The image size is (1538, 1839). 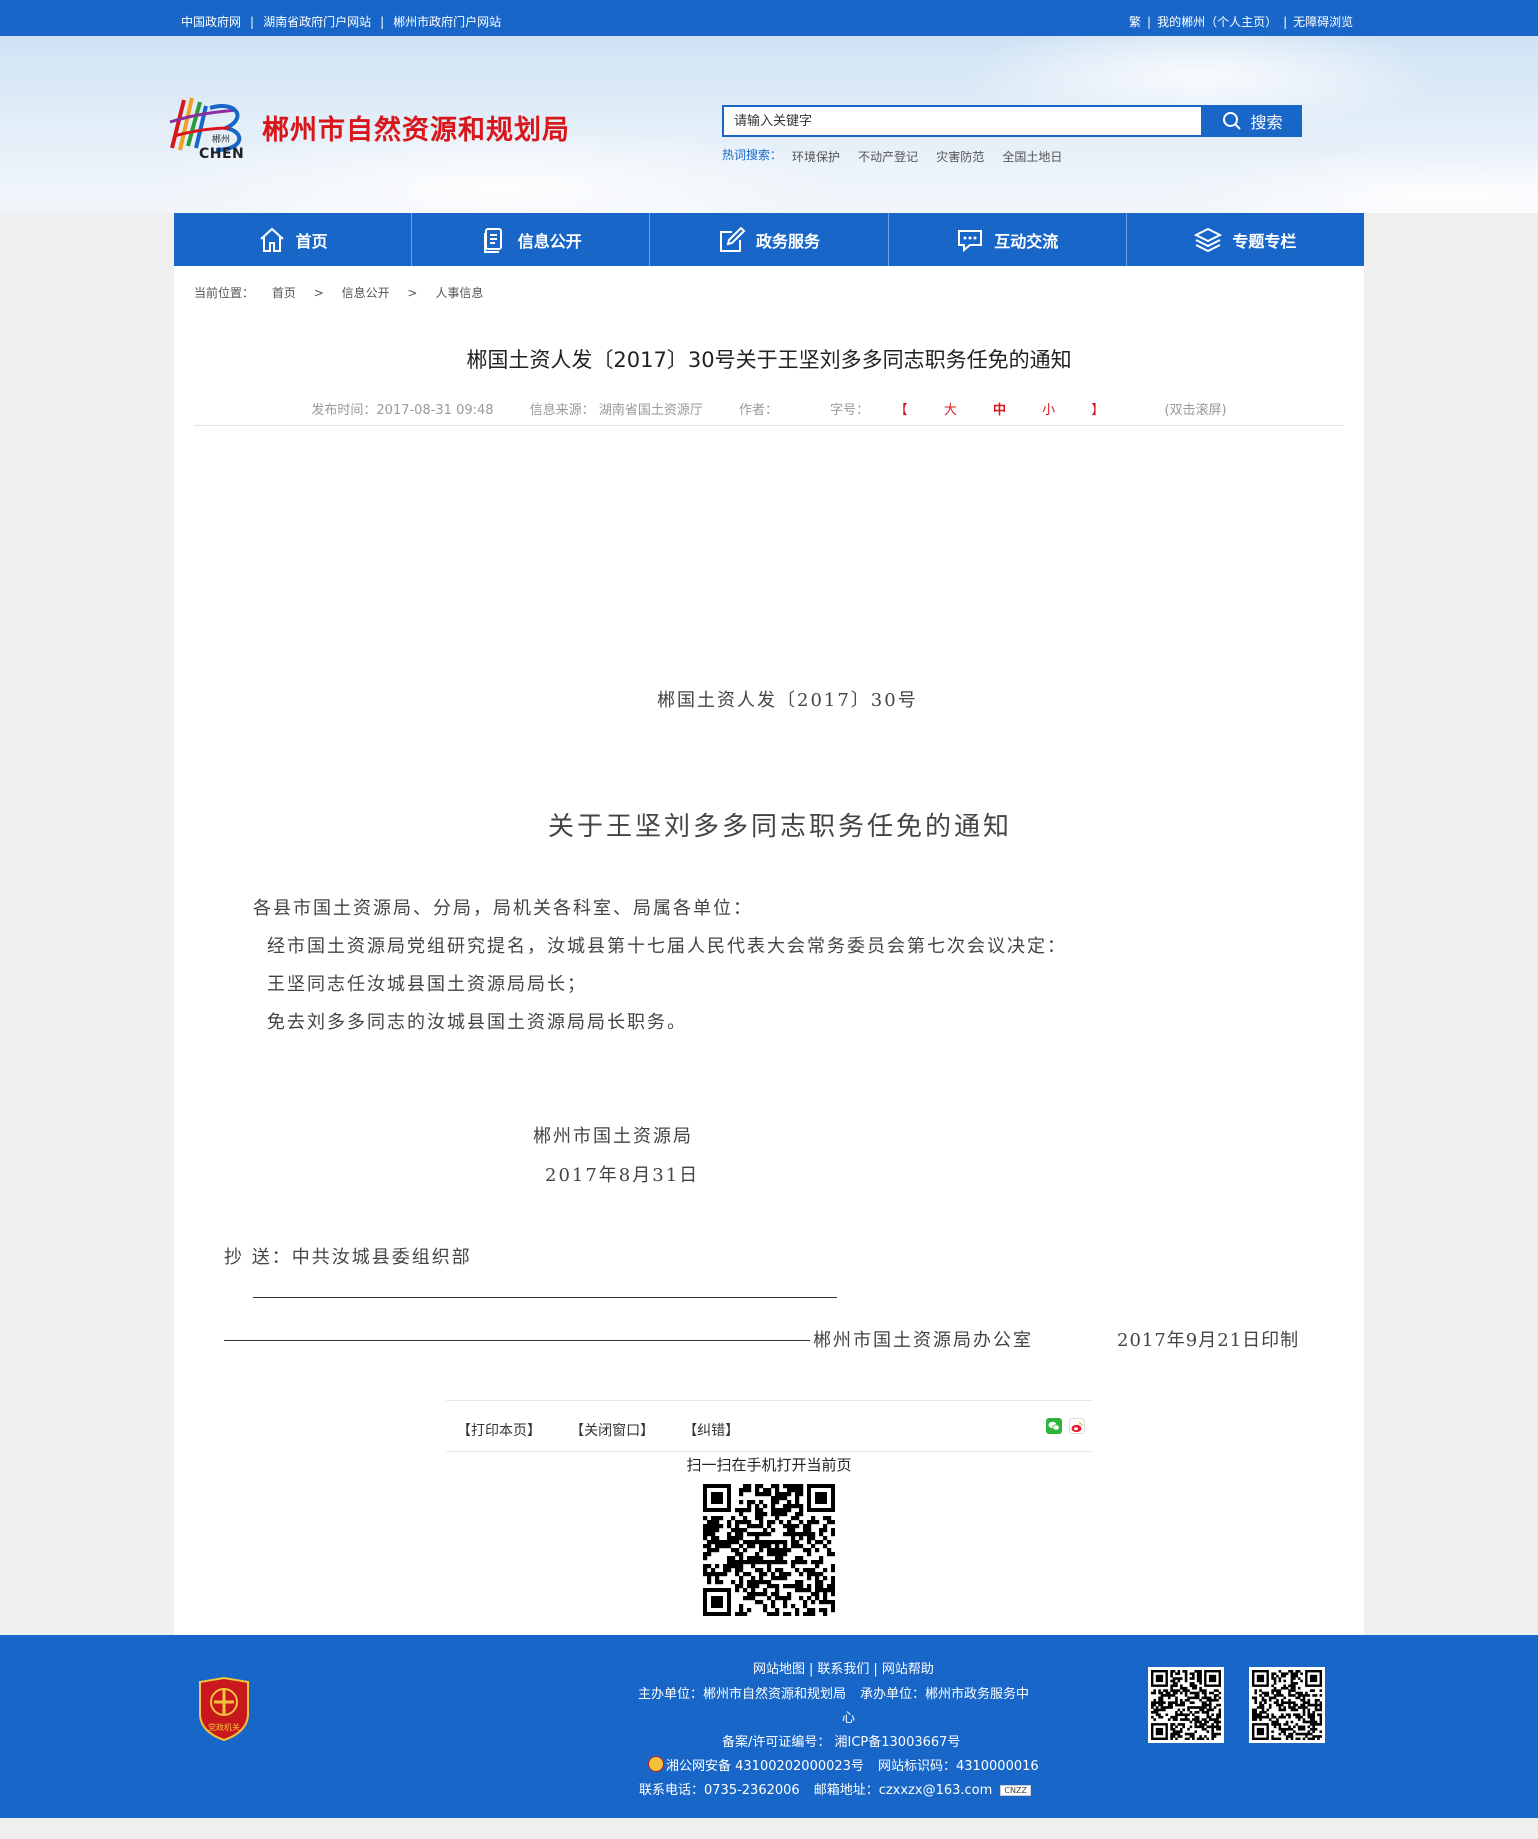 What do you see at coordinates (945, 1694) in the screenshot?
I see `footer-undertaker: 承办单位：郴州市政务服务中` at bounding box center [945, 1694].